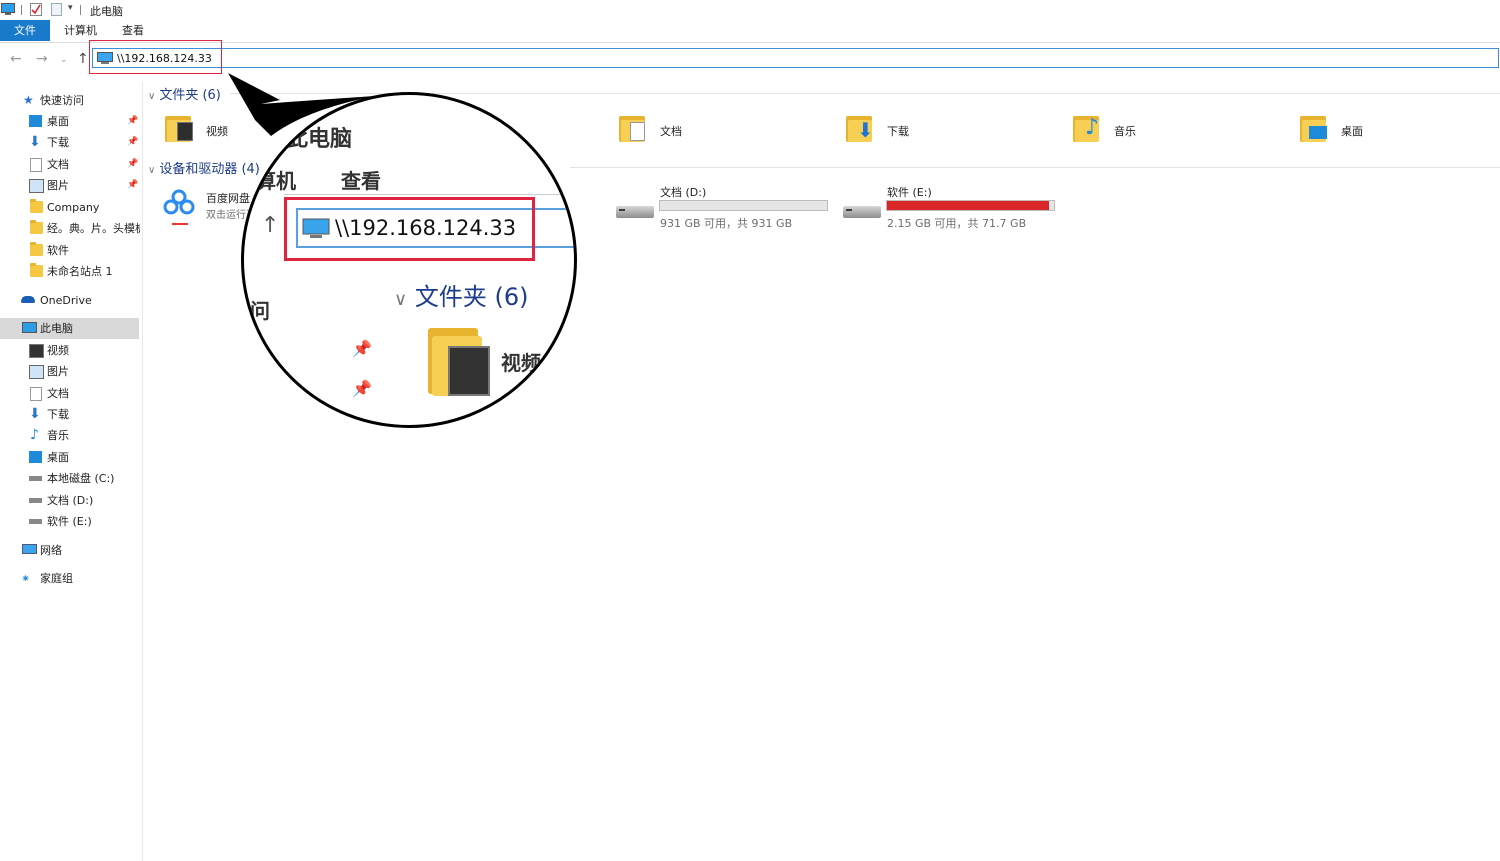 This screenshot has height=861, width=1500. Describe the element at coordinates (80, 30) in the screenshot. I see `tab-computer: 计算机` at that location.